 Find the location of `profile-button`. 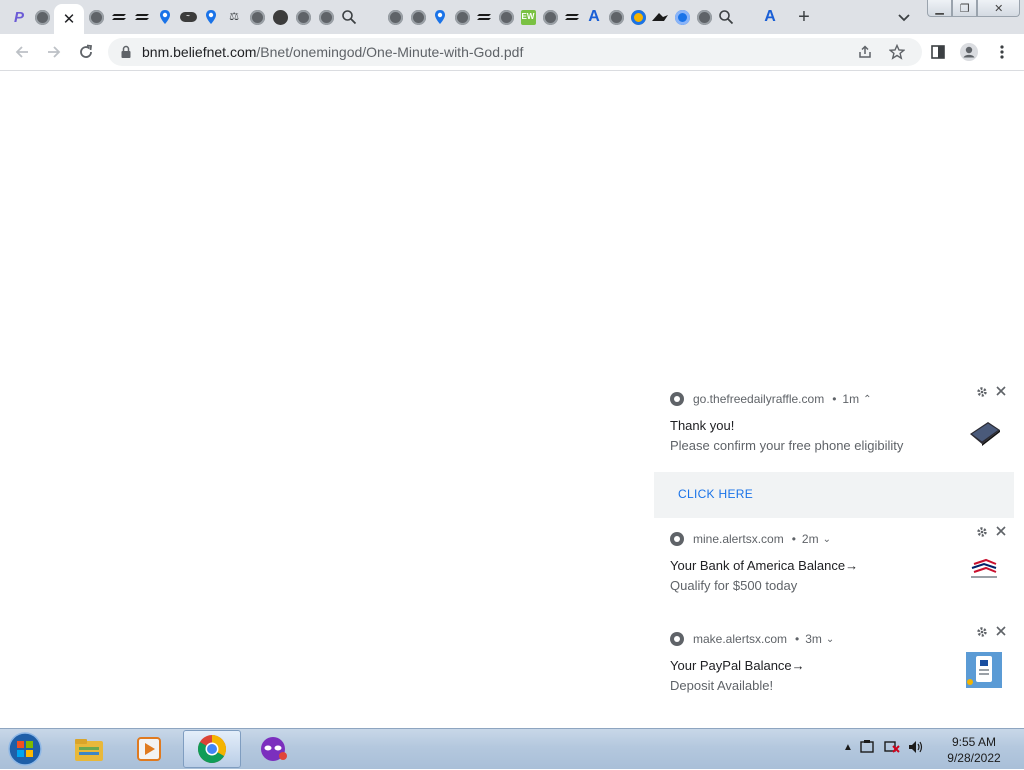

profile-button is located at coordinates (969, 52).